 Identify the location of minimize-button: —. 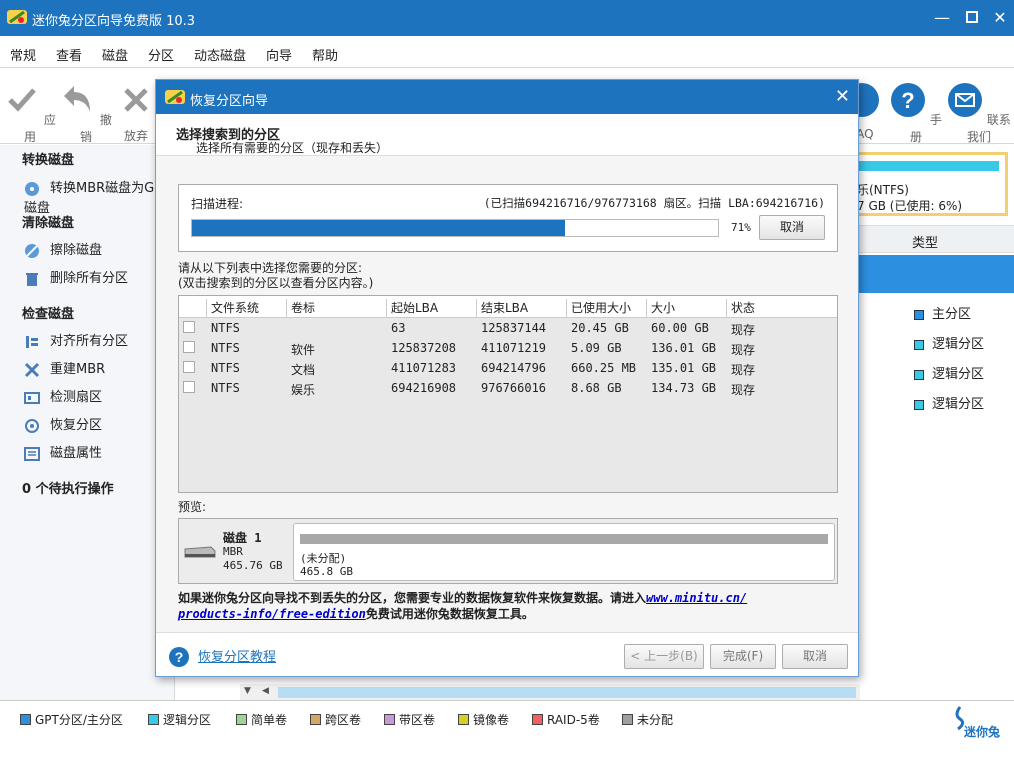
(942, 18).